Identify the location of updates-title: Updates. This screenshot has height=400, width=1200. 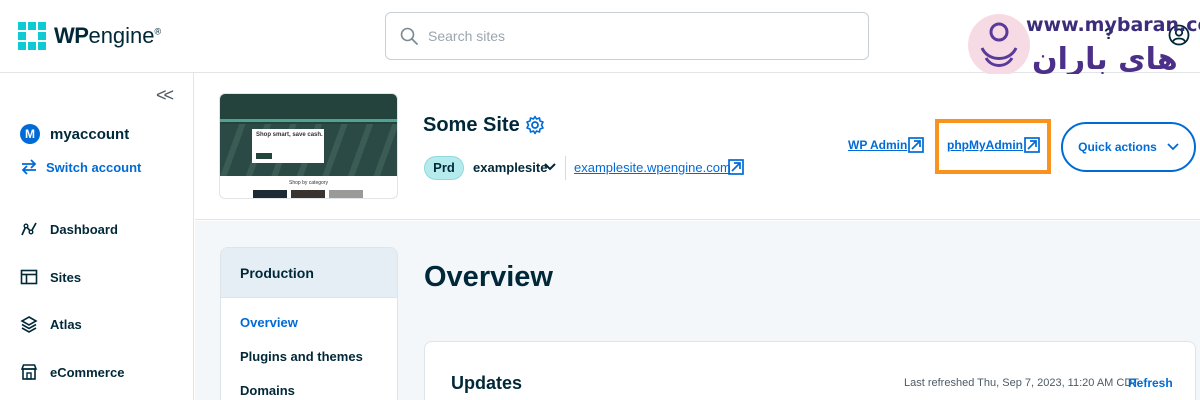
(487, 383).